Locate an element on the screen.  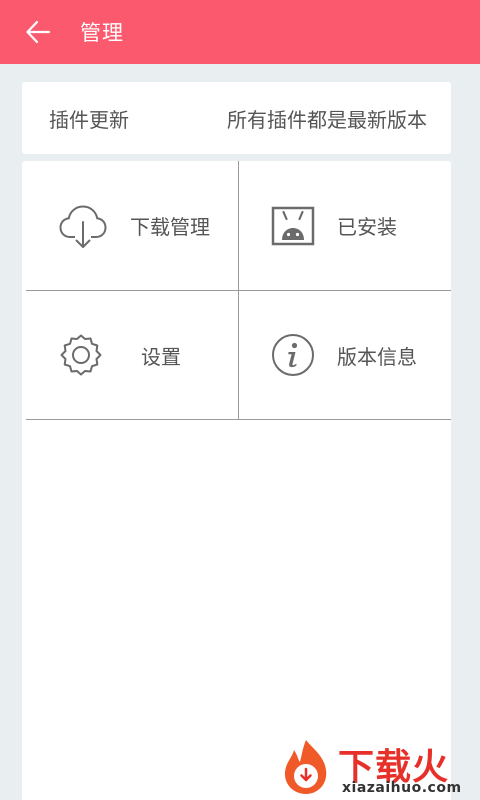
grid-item-installed: 已安装 is located at coordinates (345, 225).